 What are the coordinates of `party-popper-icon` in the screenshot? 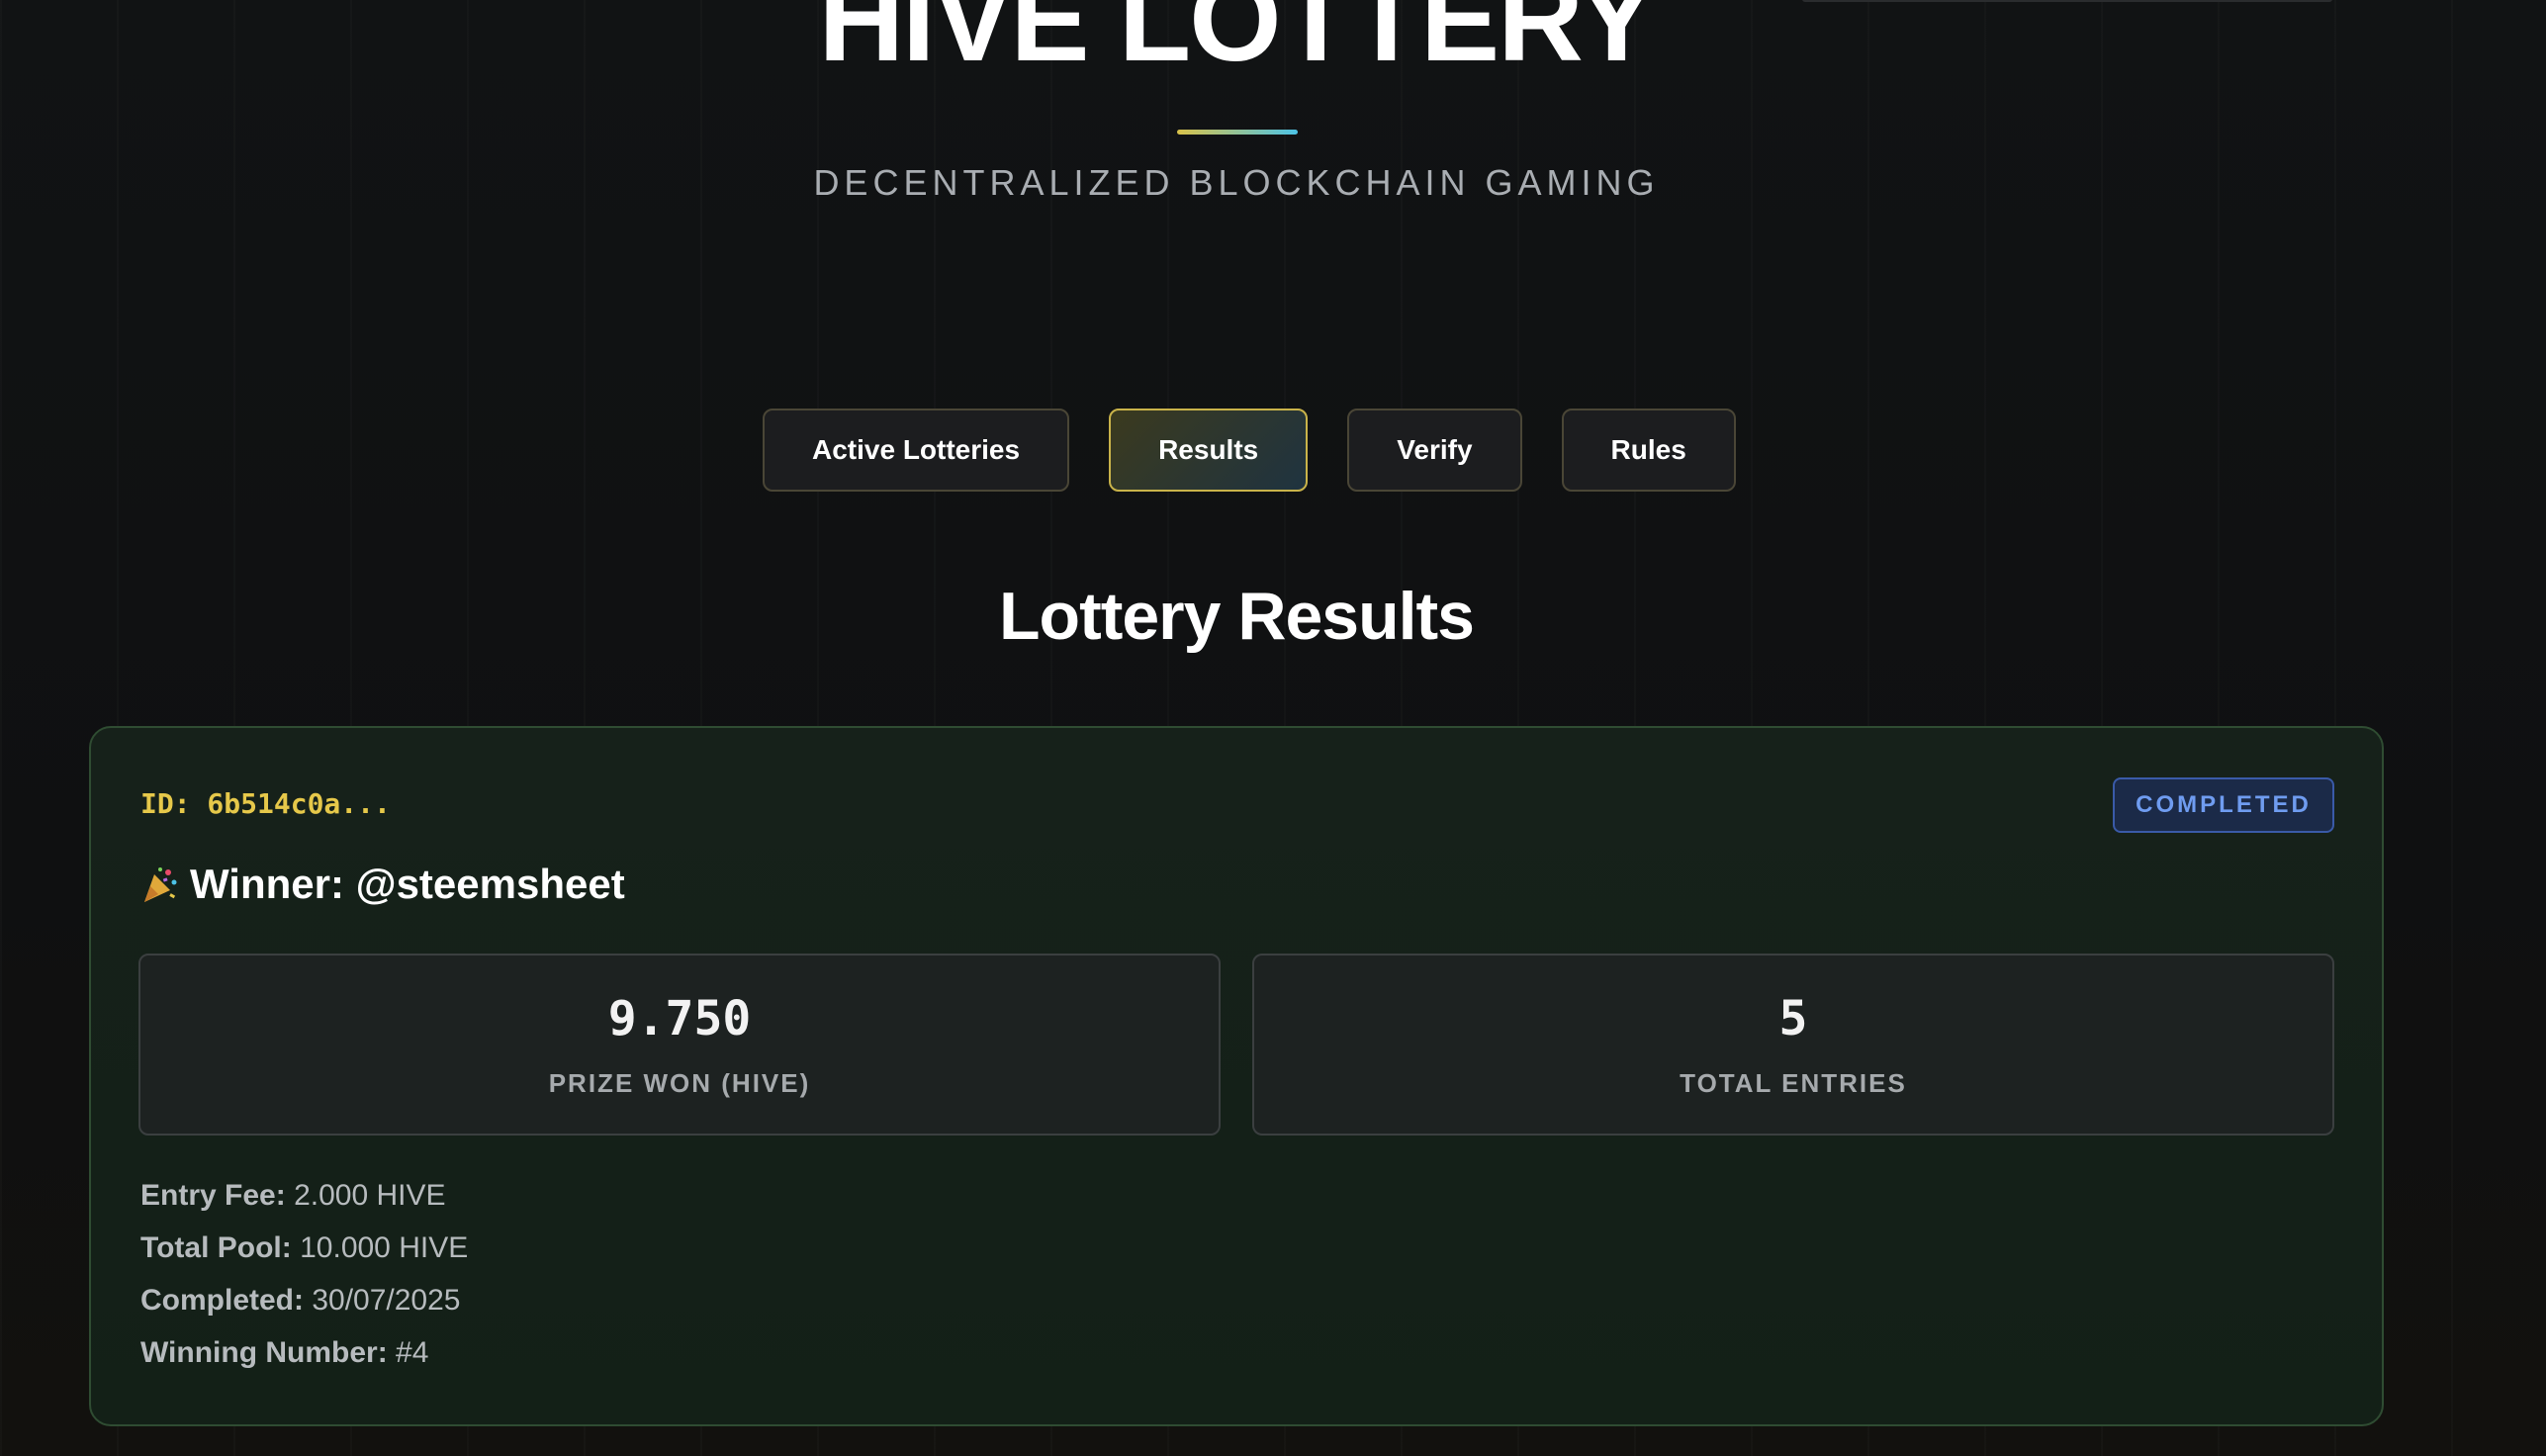 It's located at (160, 884).